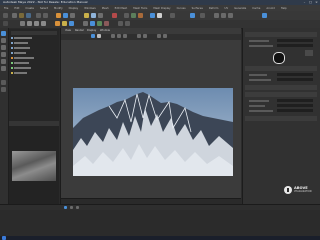 The height and width of the screenshot is (240, 320). What do you see at coordinates (4, 238) in the screenshot?
I see `start-icon` at bounding box center [4, 238].